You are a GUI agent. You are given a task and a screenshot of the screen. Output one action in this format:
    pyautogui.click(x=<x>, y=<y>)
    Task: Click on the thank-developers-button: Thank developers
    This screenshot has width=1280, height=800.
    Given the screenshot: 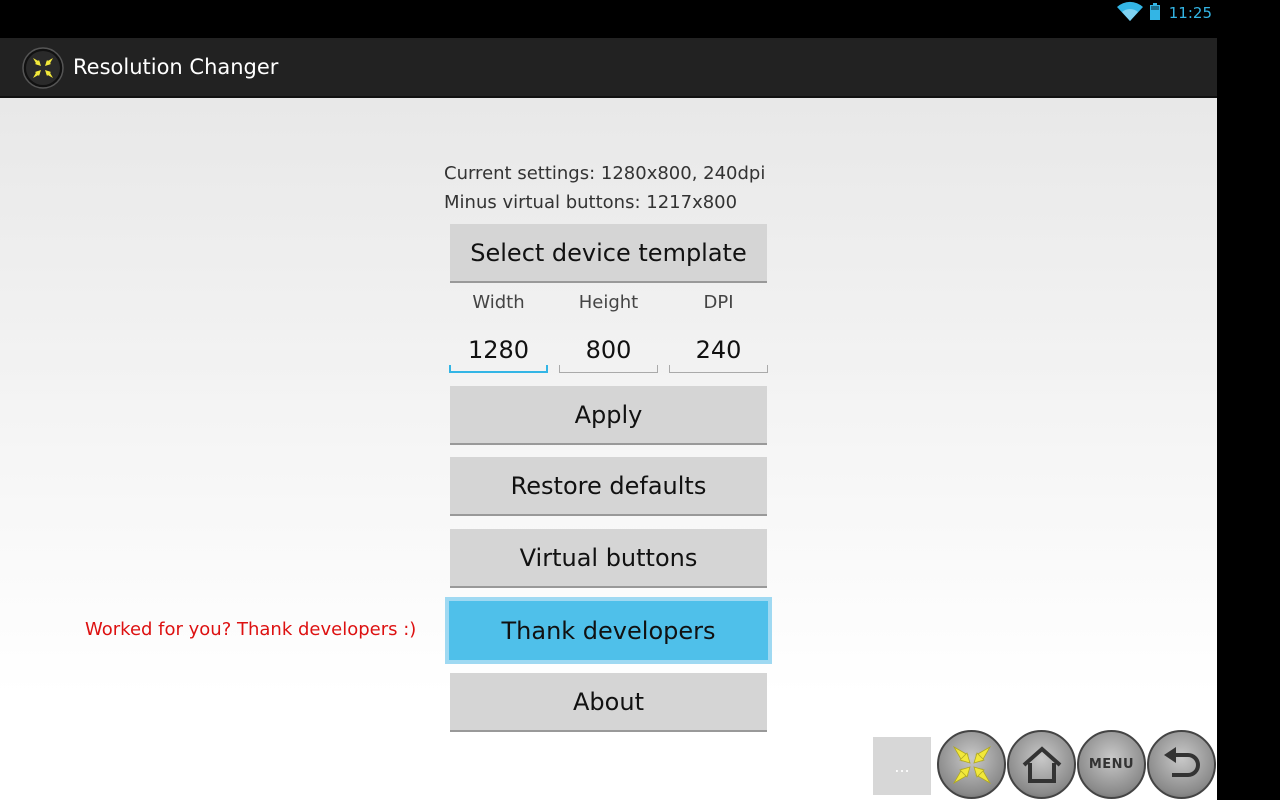 What is the action you would take?
    pyautogui.click(x=608, y=630)
    